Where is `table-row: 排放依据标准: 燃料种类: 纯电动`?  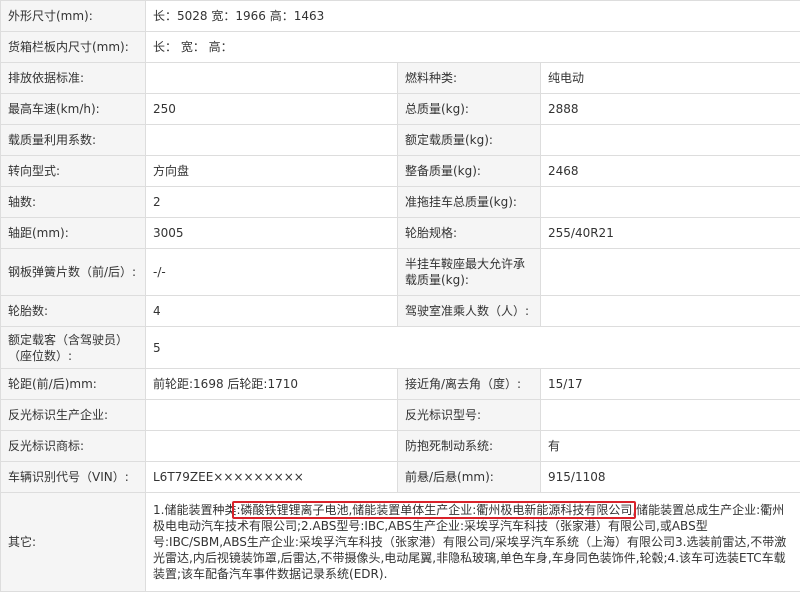
table-row: 排放依据标准: 燃料种类: 纯电动 is located at coordinates (400, 78).